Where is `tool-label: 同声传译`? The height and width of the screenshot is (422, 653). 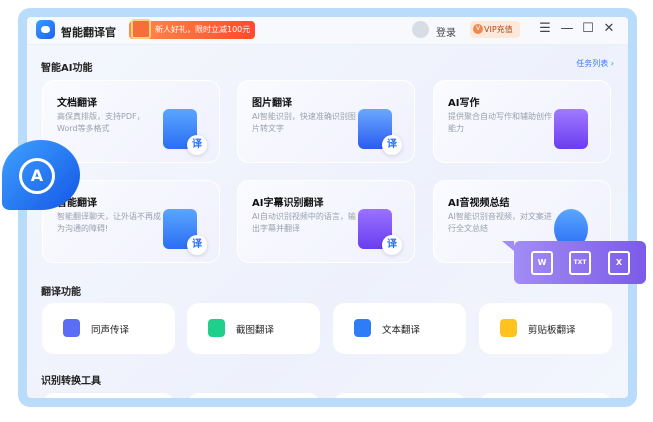
tool-label: 同声传译 is located at coordinates (110, 330).